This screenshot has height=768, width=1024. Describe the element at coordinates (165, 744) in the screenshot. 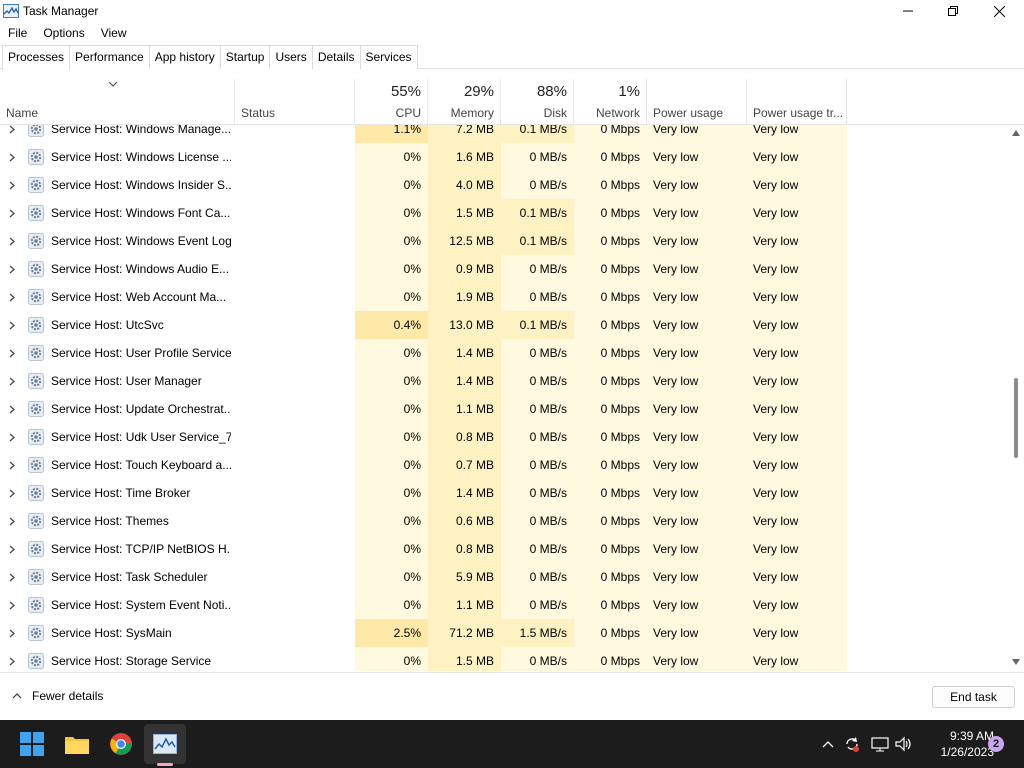

I see `task-manager-button` at that location.